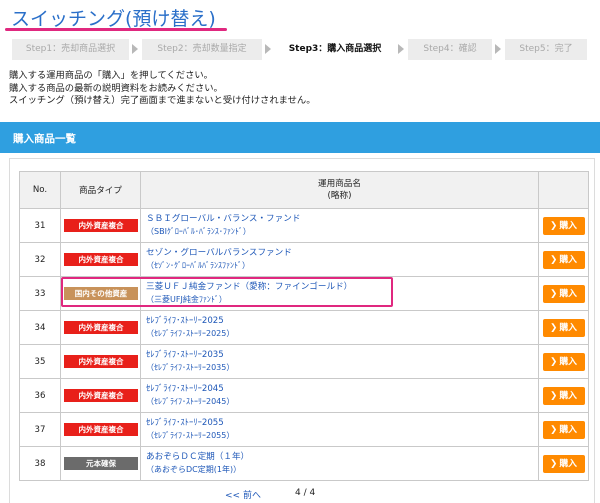 This screenshot has width=600, height=503. Describe the element at coordinates (40, 361) in the screenshot. I see `row-no: 35` at that location.